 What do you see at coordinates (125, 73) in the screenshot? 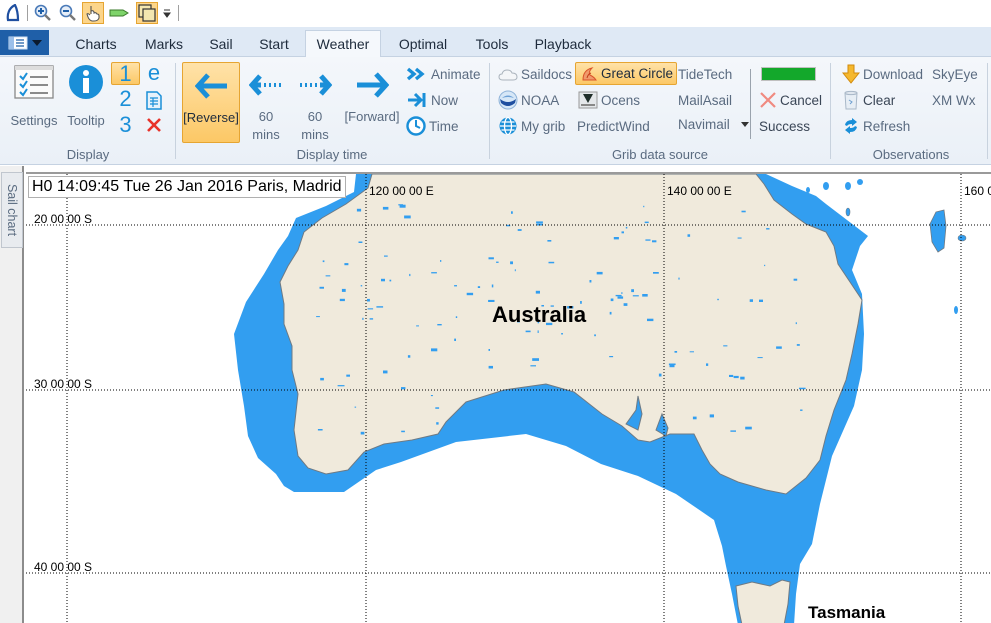
I see `display-1-button: 1` at bounding box center [125, 73].